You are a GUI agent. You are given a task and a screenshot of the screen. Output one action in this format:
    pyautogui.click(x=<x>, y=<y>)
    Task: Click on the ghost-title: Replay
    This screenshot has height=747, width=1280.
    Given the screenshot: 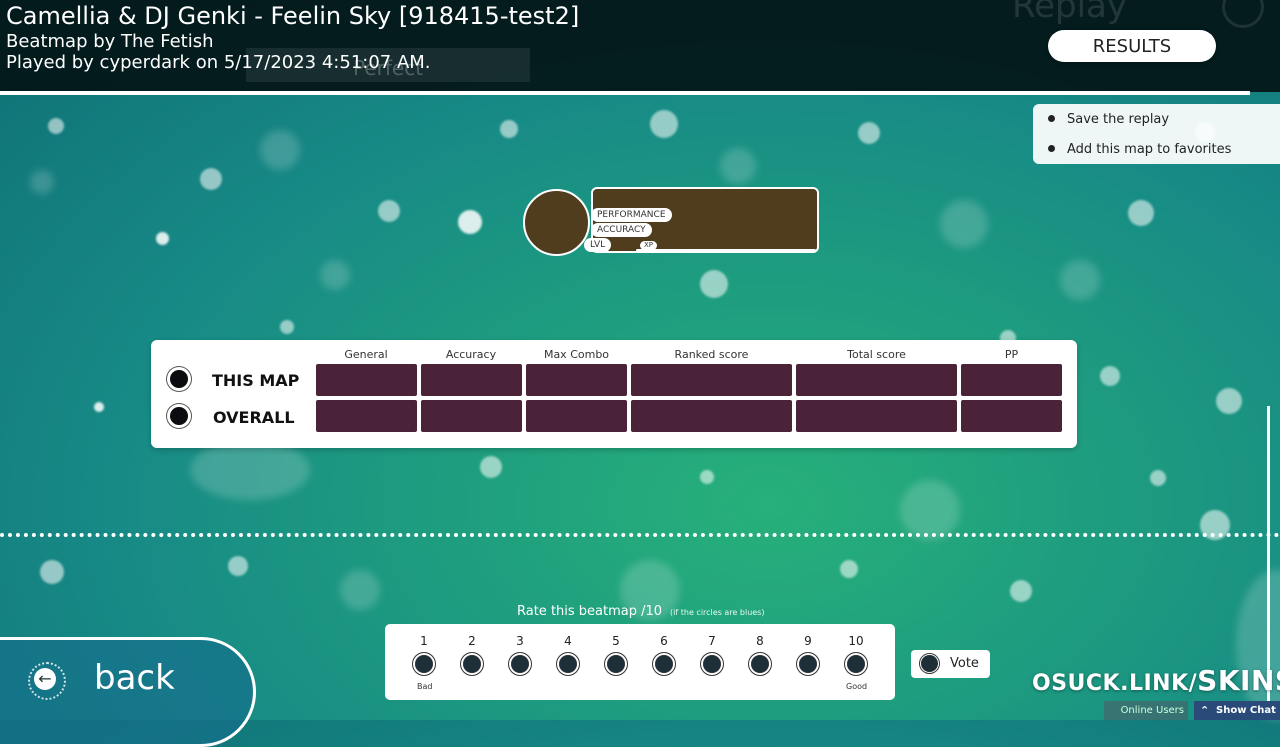 What is the action you would take?
    pyautogui.click(x=1069, y=13)
    